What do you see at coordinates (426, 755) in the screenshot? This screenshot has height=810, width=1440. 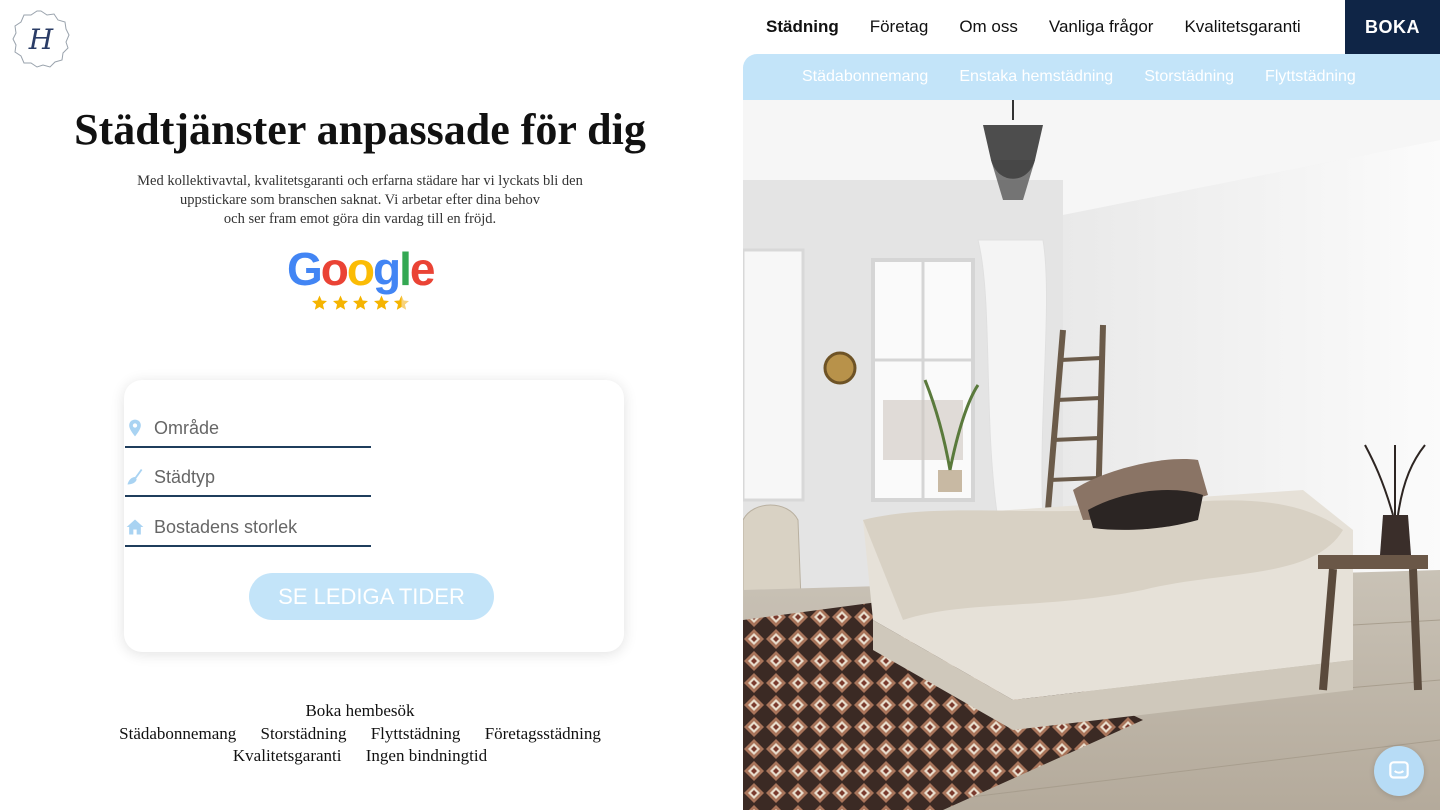 I see `footer-link-ingen-bindningtid: Ingen bindningtid` at bounding box center [426, 755].